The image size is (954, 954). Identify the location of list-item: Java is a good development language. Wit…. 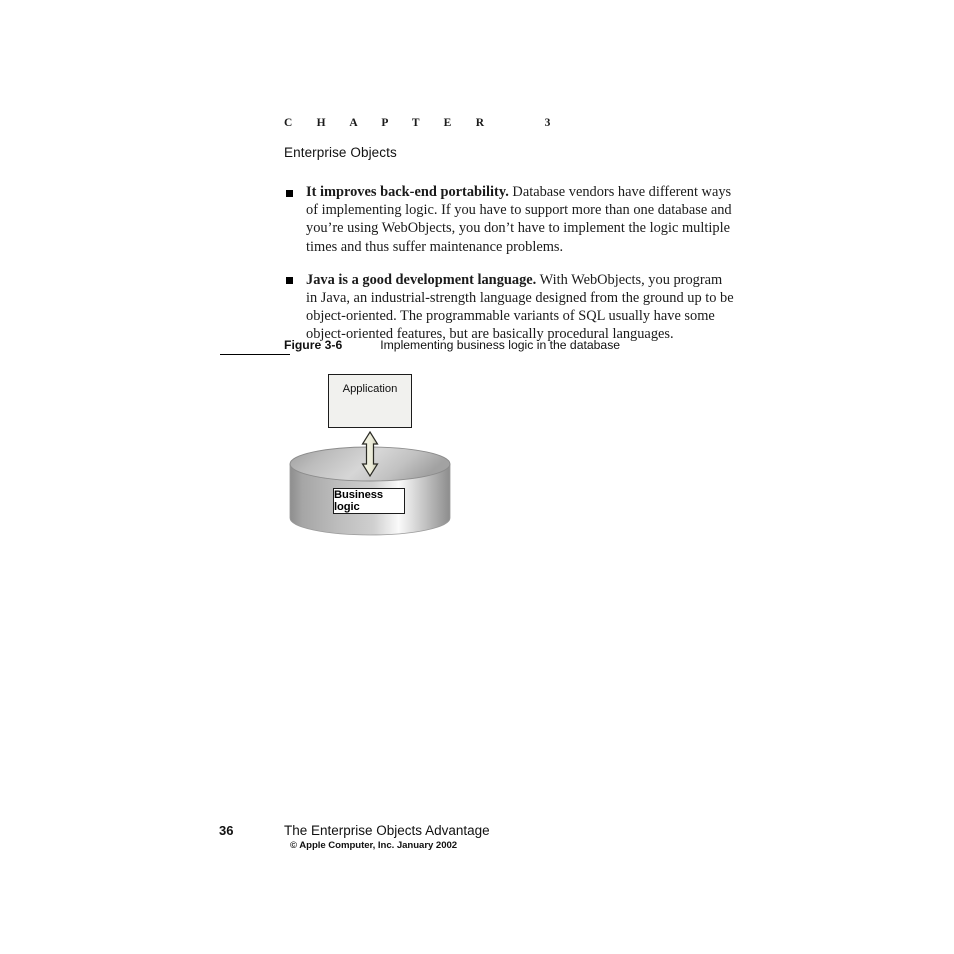
(509, 307).